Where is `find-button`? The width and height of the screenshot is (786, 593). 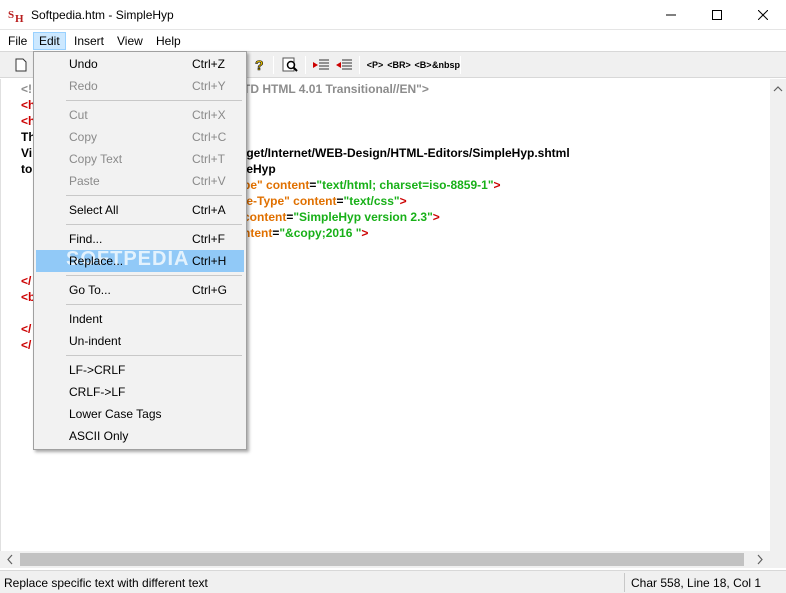 find-button is located at coordinates (290, 65).